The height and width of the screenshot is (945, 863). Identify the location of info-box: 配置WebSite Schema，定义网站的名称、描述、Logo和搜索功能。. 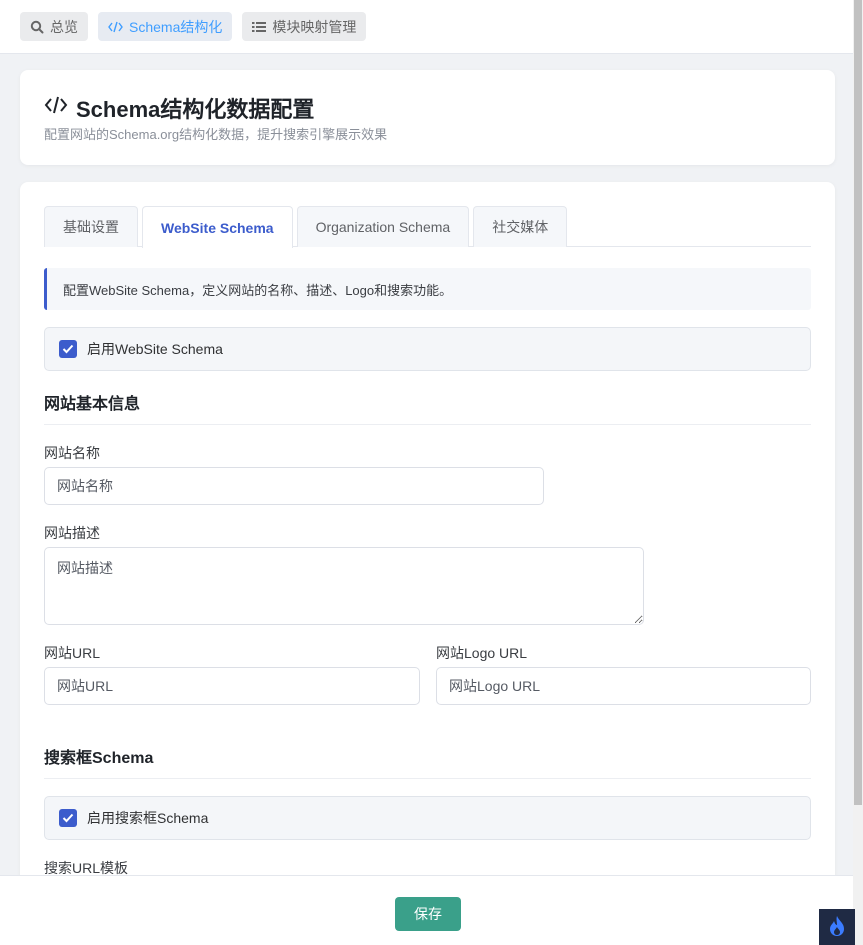
(427, 289).